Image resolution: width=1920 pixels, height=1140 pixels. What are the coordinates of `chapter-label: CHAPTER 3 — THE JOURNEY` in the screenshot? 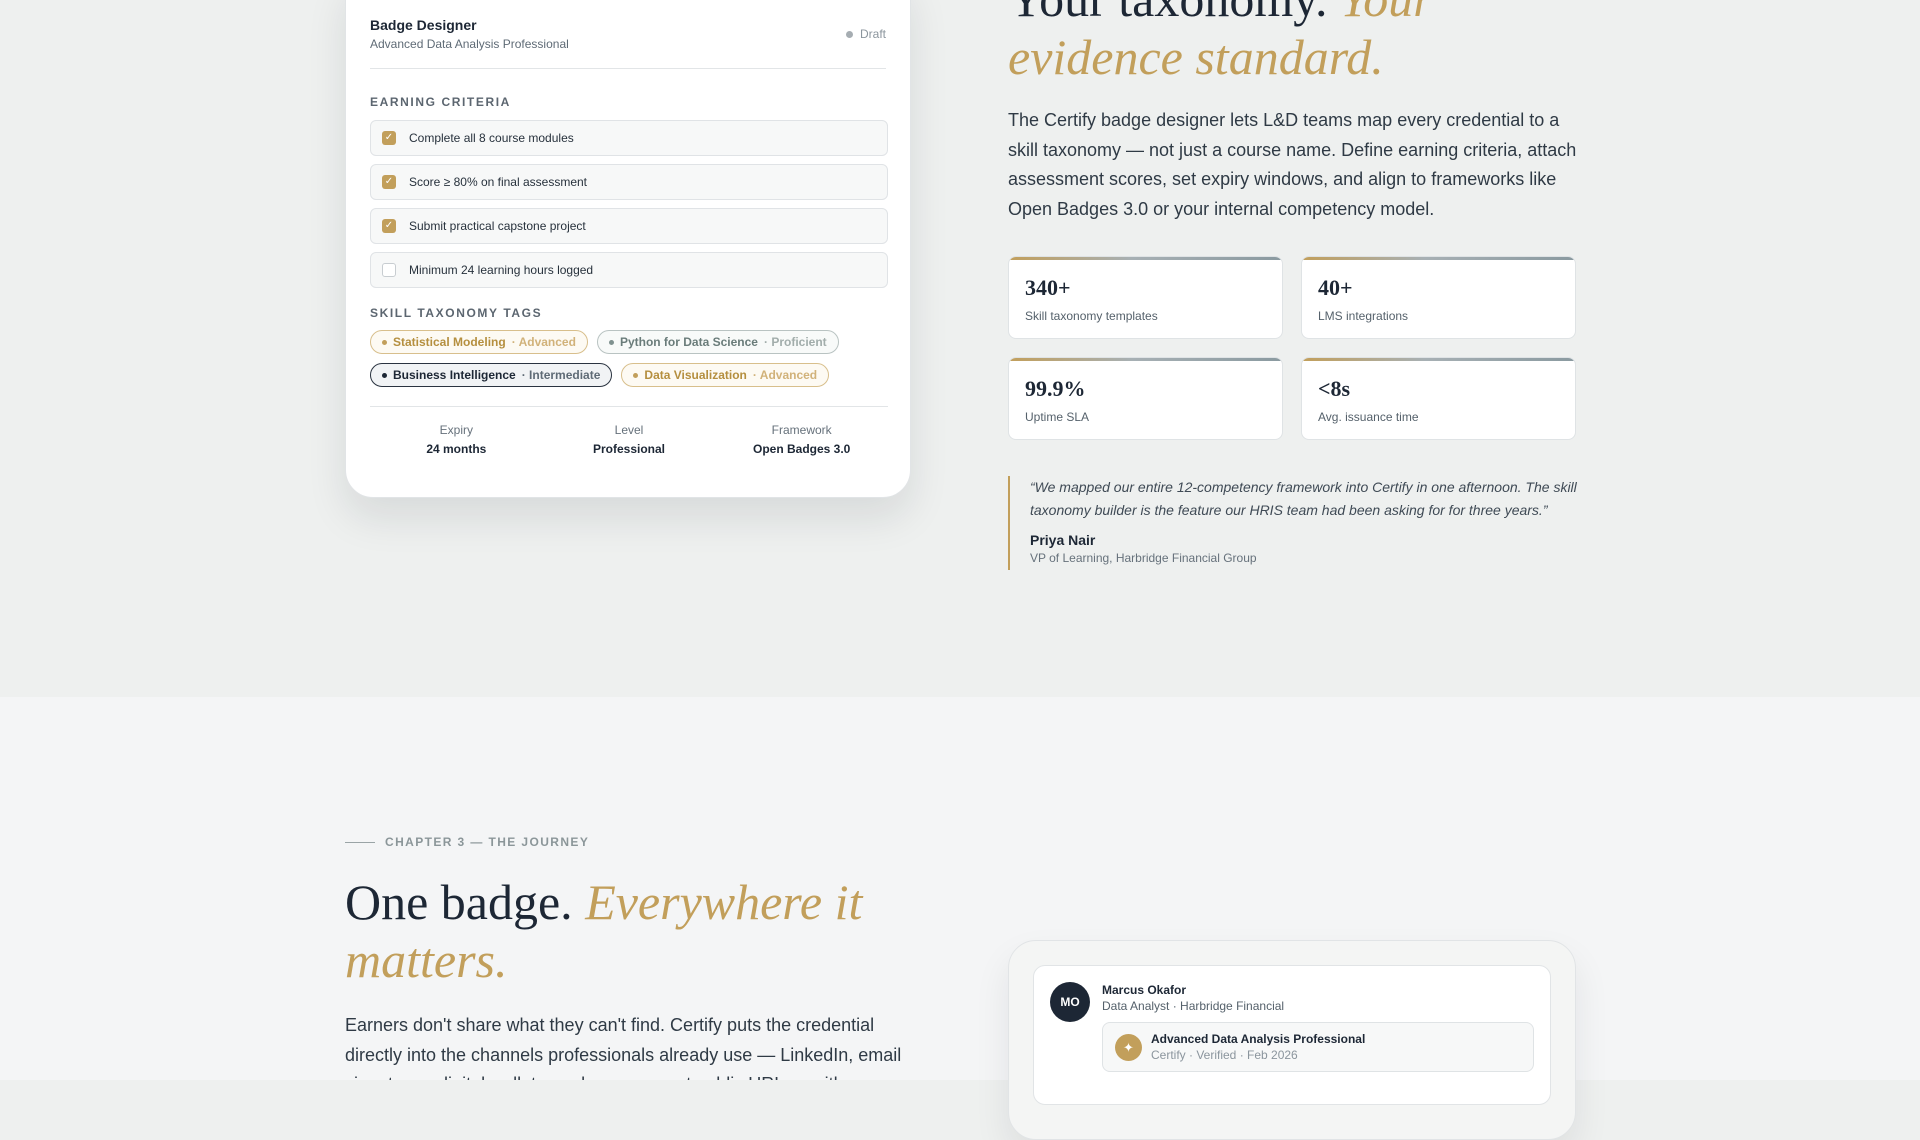 It's located at (487, 842).